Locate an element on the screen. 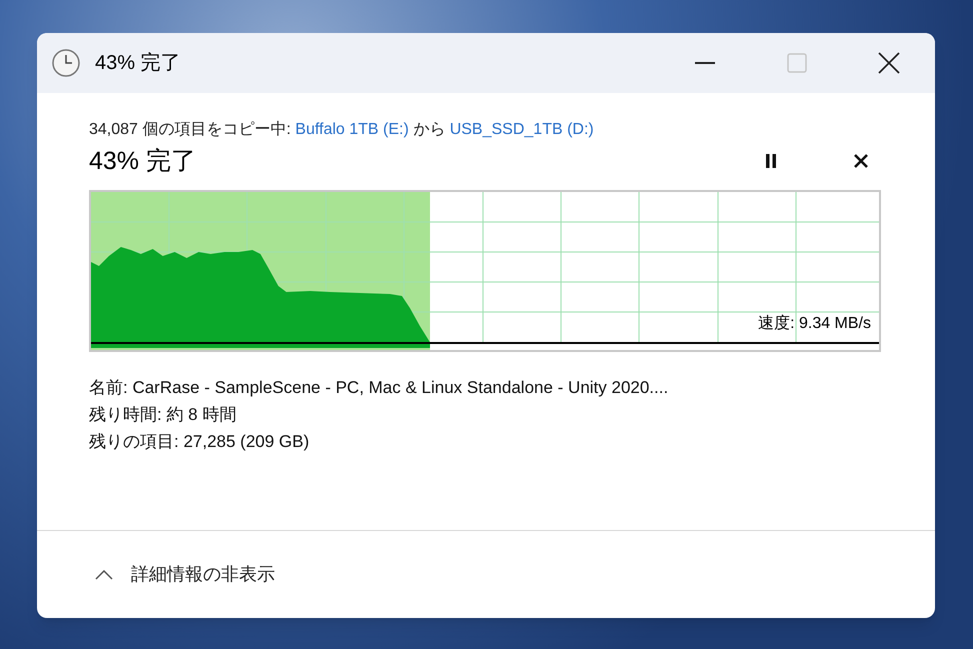  destination-drive-link: USB_SSD_1TB (D:) is located at coordinates (522, 129).